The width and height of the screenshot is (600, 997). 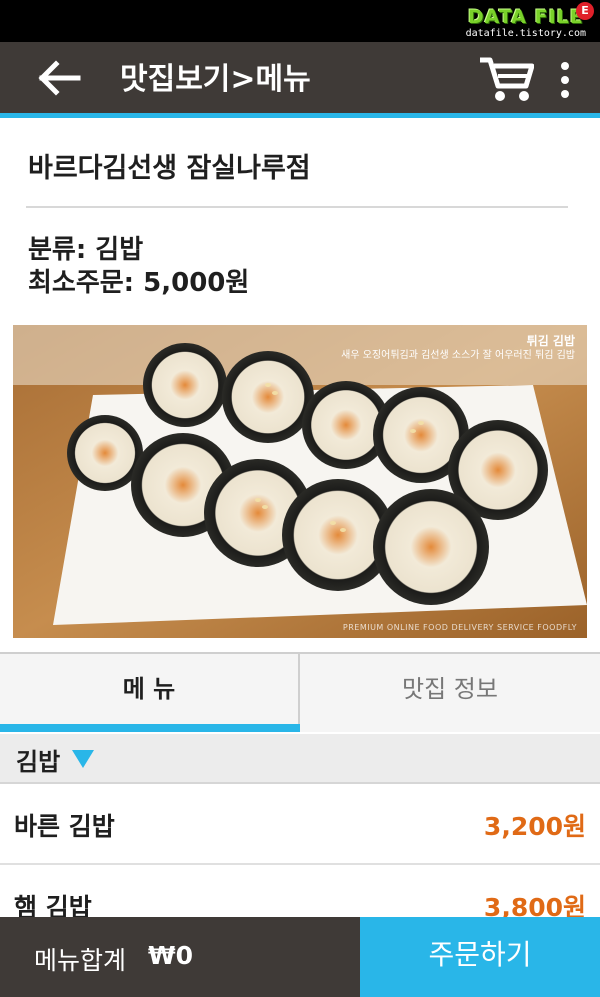 I want to click on photo-caption-desc: 새우 오징어튀김과 김선생 소스가 잘 어우러진 튀김 김밥, so click(x=458, y=355).